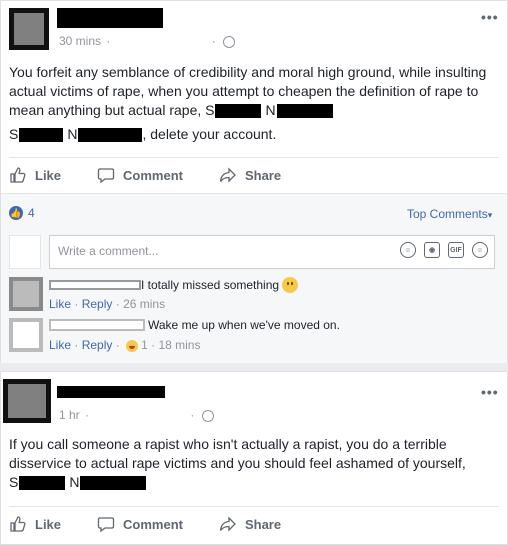 This screenshot has height=545, width=508. I want to click on top-comments-dropdown: Top Comments▾, so click(449, 214).